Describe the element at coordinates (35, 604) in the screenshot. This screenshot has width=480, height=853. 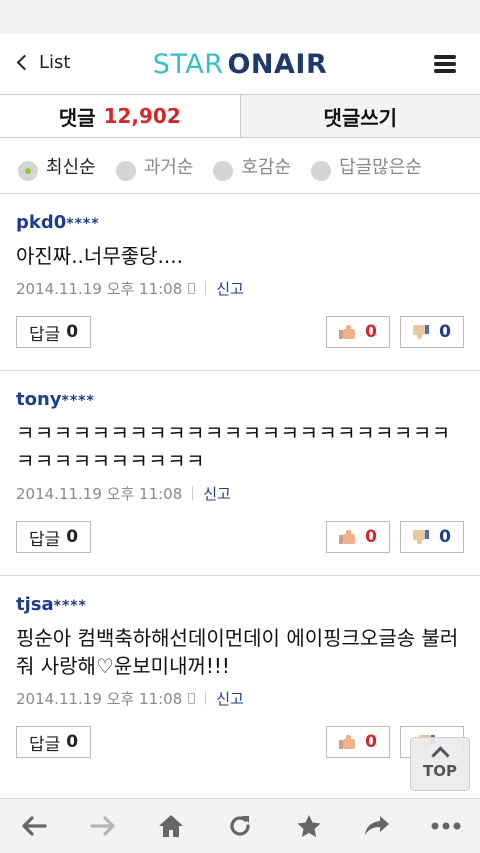
I see `author-name: tjsa` at that location.